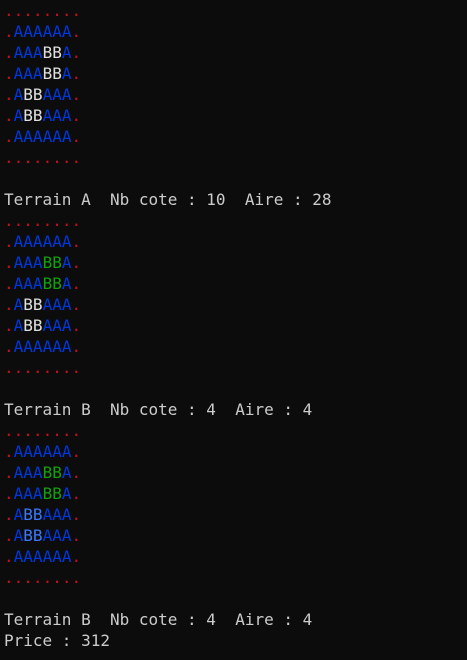 Image resolution: width=467 pixels, height=660 pixels. Describe the element at coordinates (57, 640) in the screenshot. I see `price-line: Price : 312` at that location.